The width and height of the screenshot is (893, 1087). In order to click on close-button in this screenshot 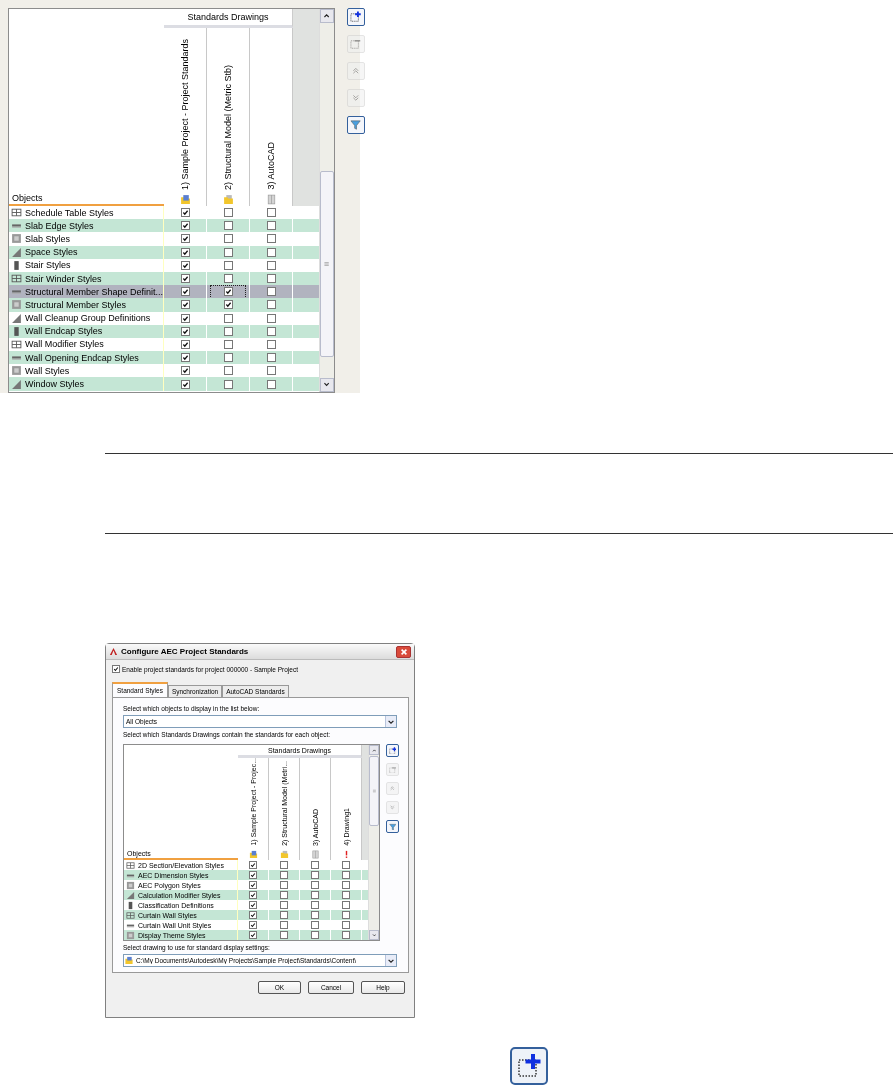, I will do `click(403, 651)`.